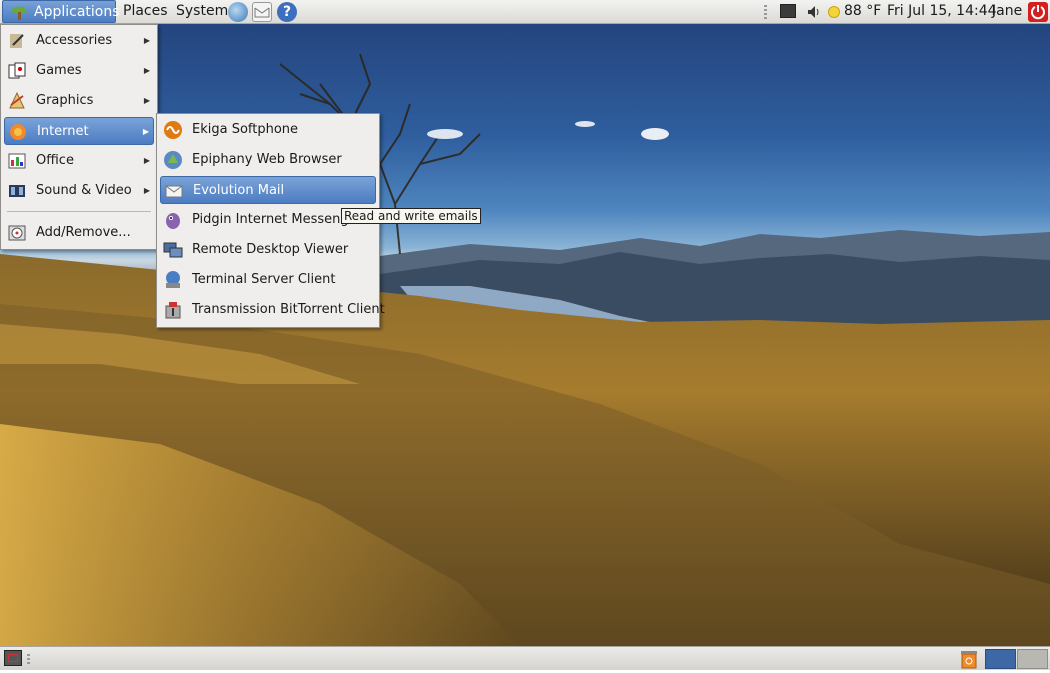 Image resolution: width=1050 pixels, height=673 pixels. I want to click on bottom-panel, so click(525, 658).